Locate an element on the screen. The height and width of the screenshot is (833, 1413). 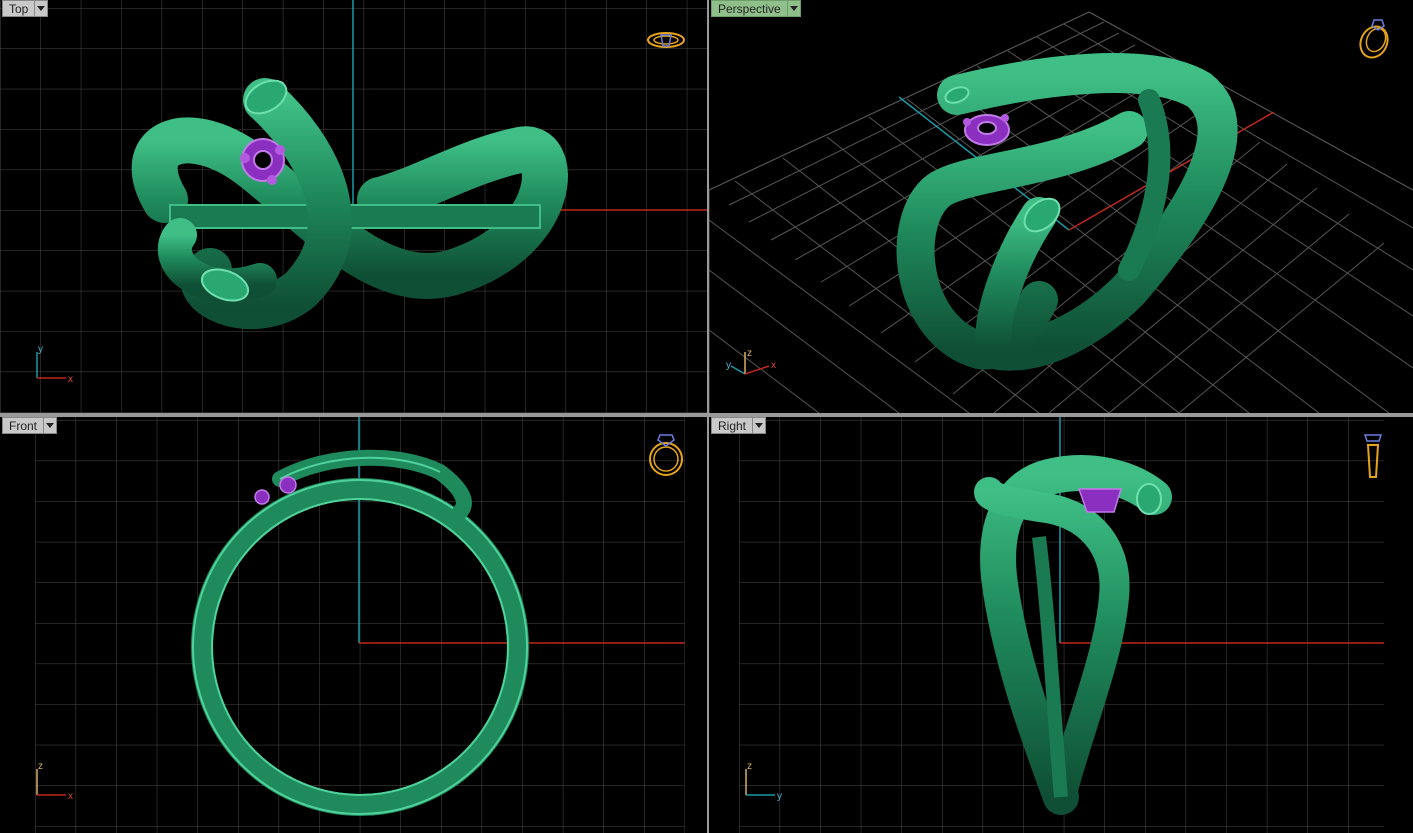
viewport-tab-perspective: Perspective is located at coordinates (756, 8).